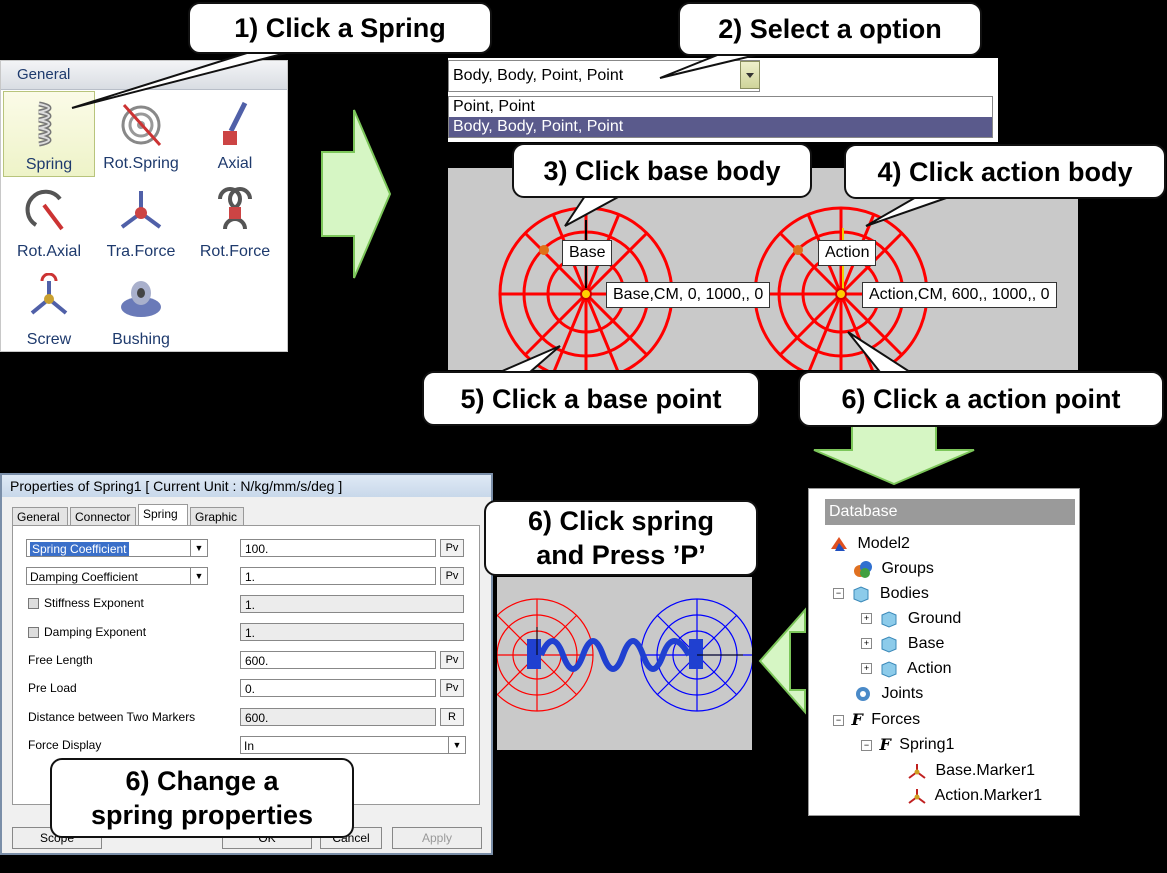 The image size is (1167, 873). I want to click on spring-viewport, so click(617, 663).